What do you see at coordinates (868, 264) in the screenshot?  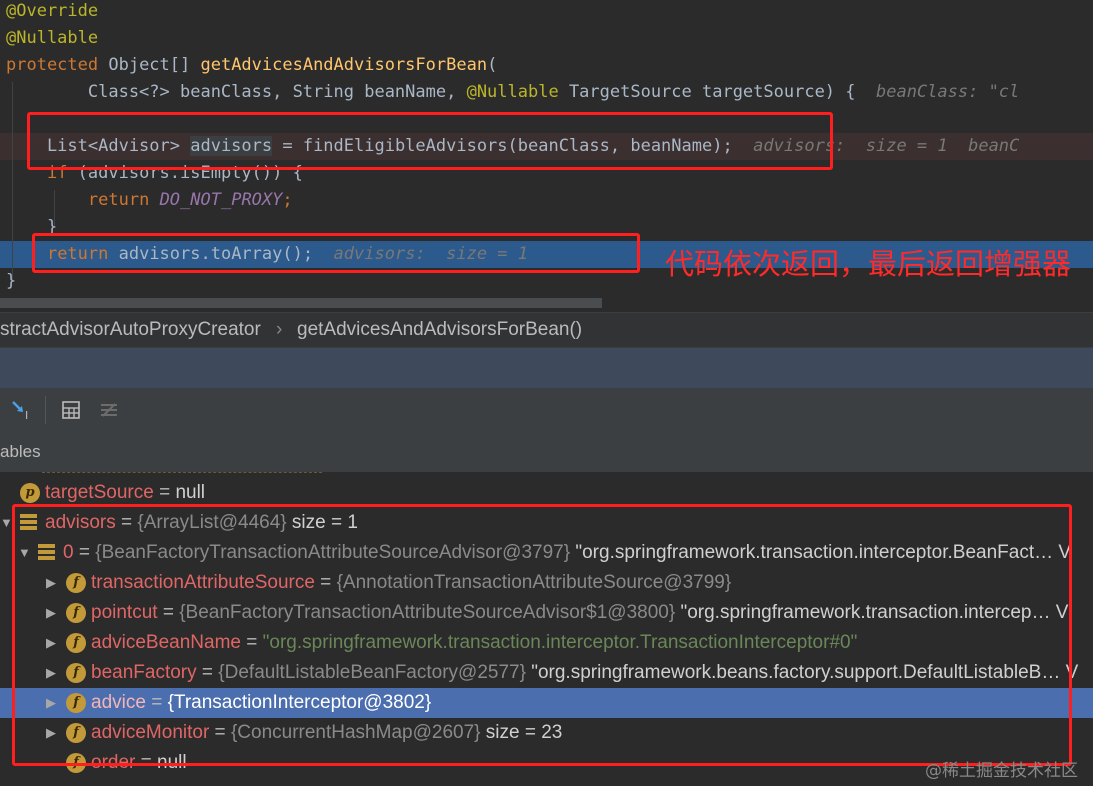 I see `annotation-note: 代码依次返回，最后返回增强器` at bounding box center [868, 264].